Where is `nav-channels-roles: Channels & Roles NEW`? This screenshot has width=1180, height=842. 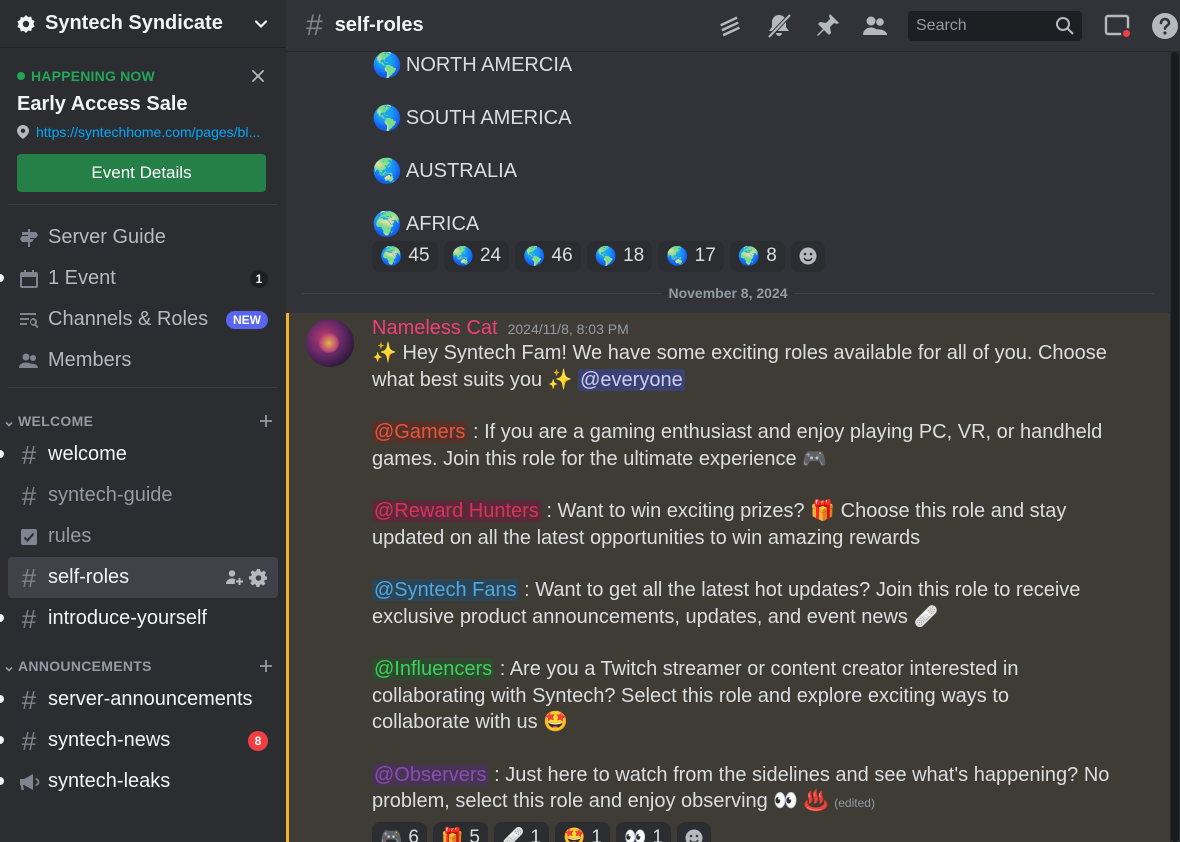
nav-channels-roles: Channels & Roles NEW is located at coordinates (143, 319).